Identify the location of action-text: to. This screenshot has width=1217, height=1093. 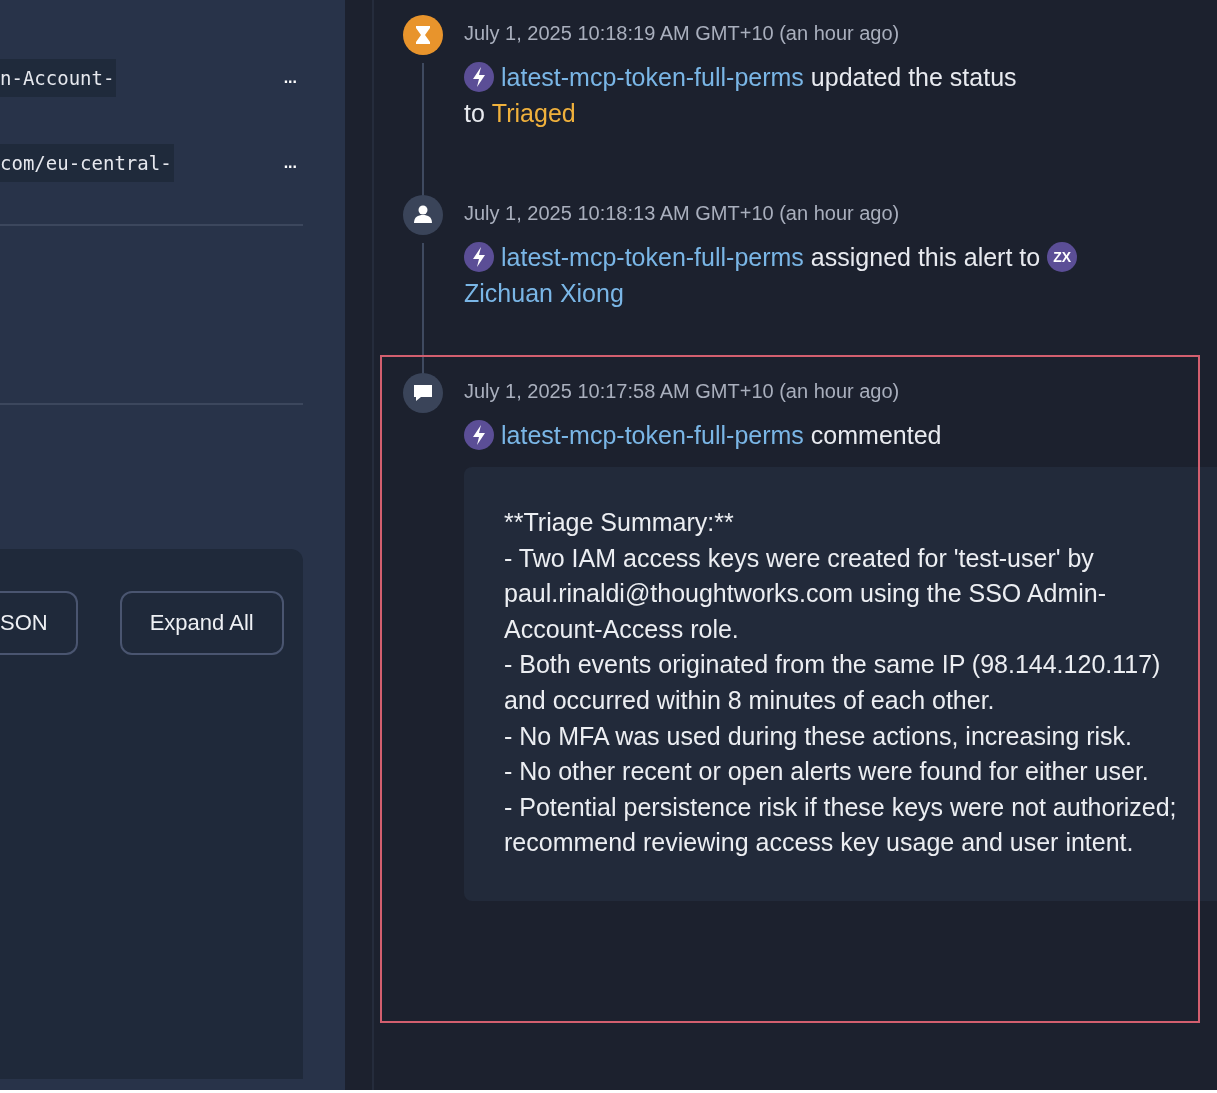
(474, 113).